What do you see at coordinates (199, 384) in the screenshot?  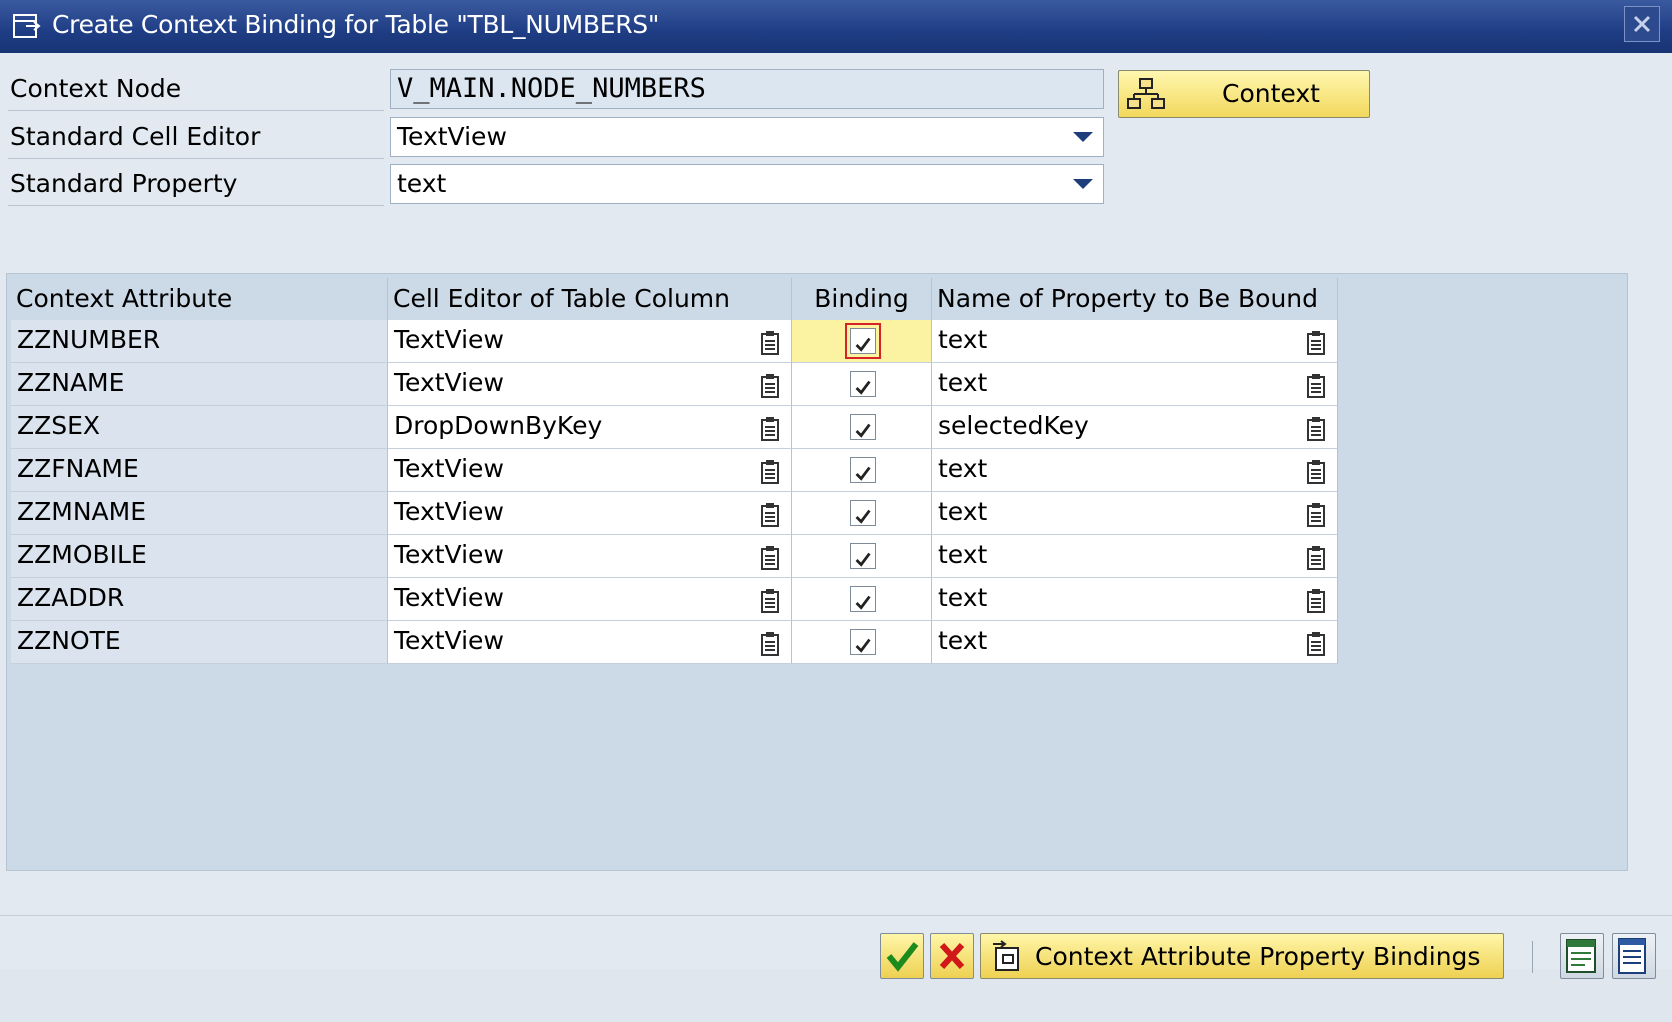 I see `context-attribute-cell: ZZNAME` at bounding box center [199, 384].